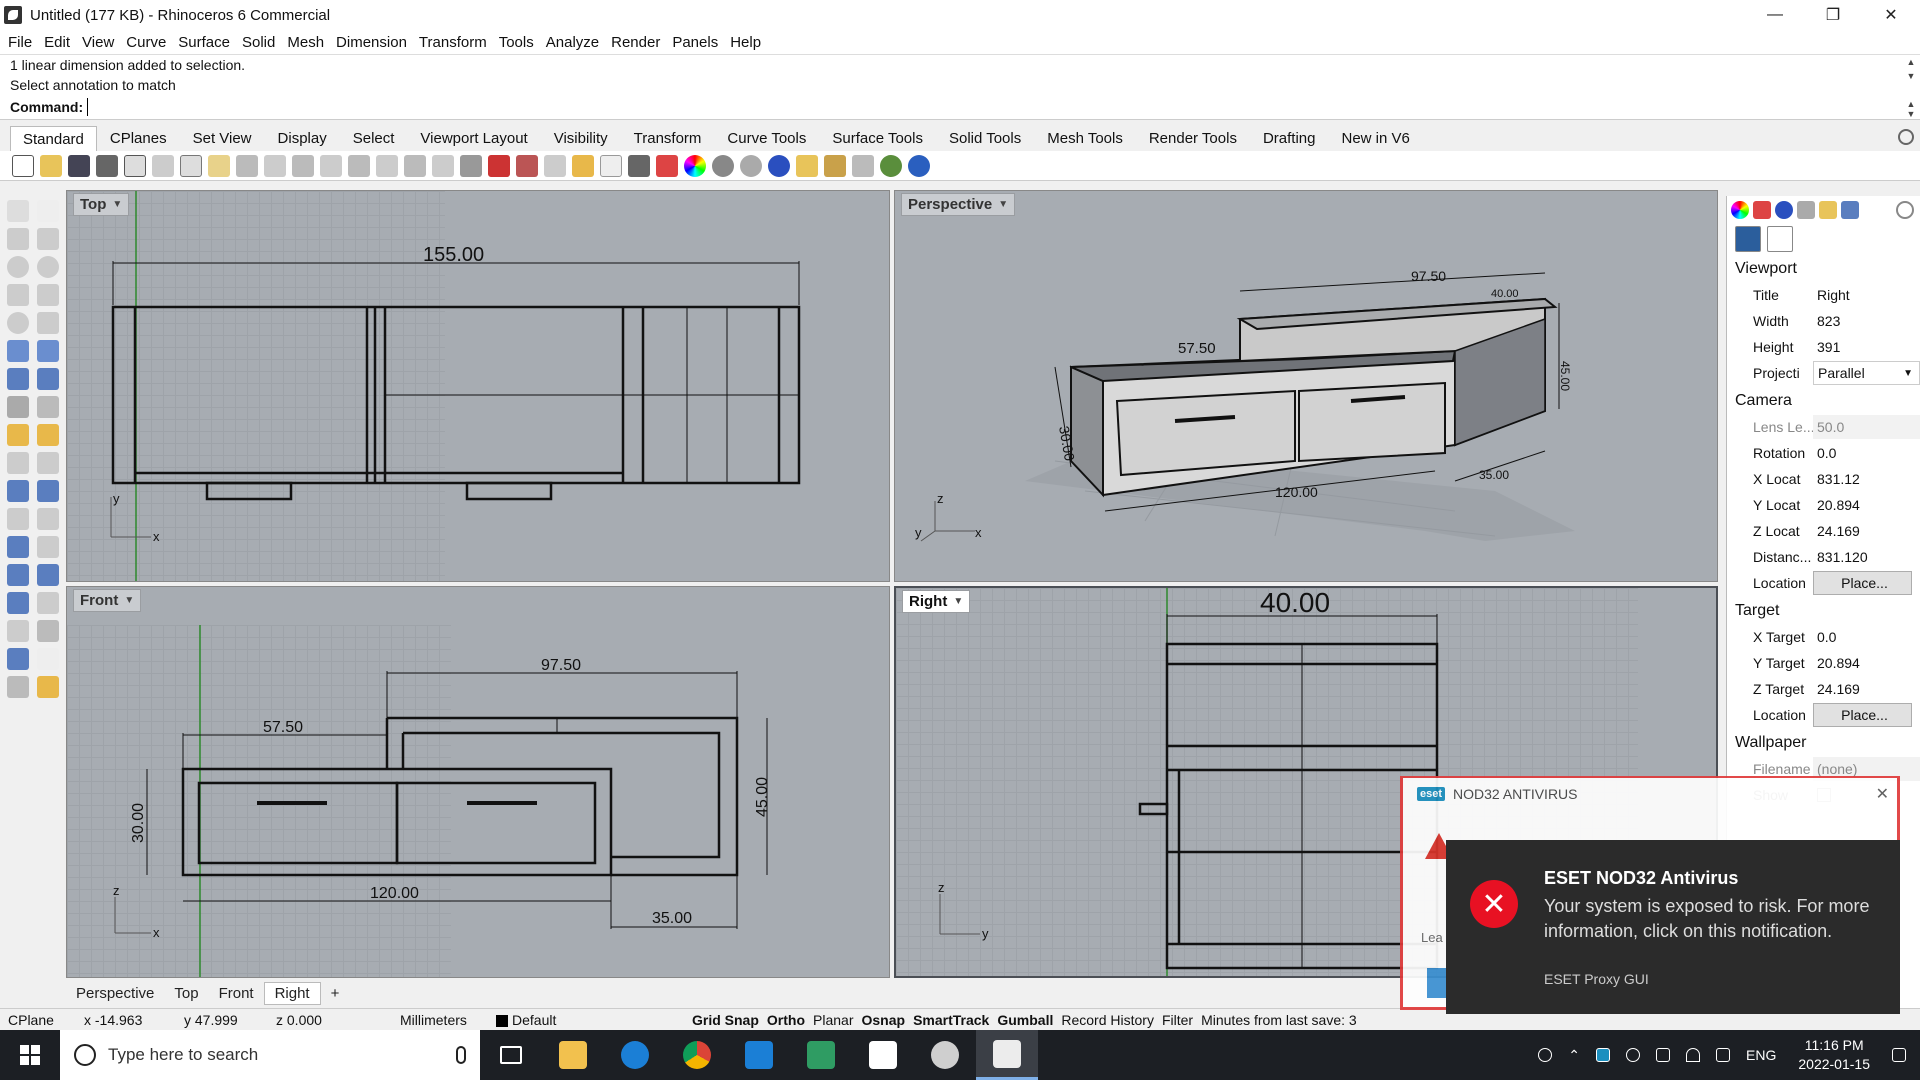 This screenshot has height=1080, width=1920. I want to click on taskbar-mail, so click(759, 1055).